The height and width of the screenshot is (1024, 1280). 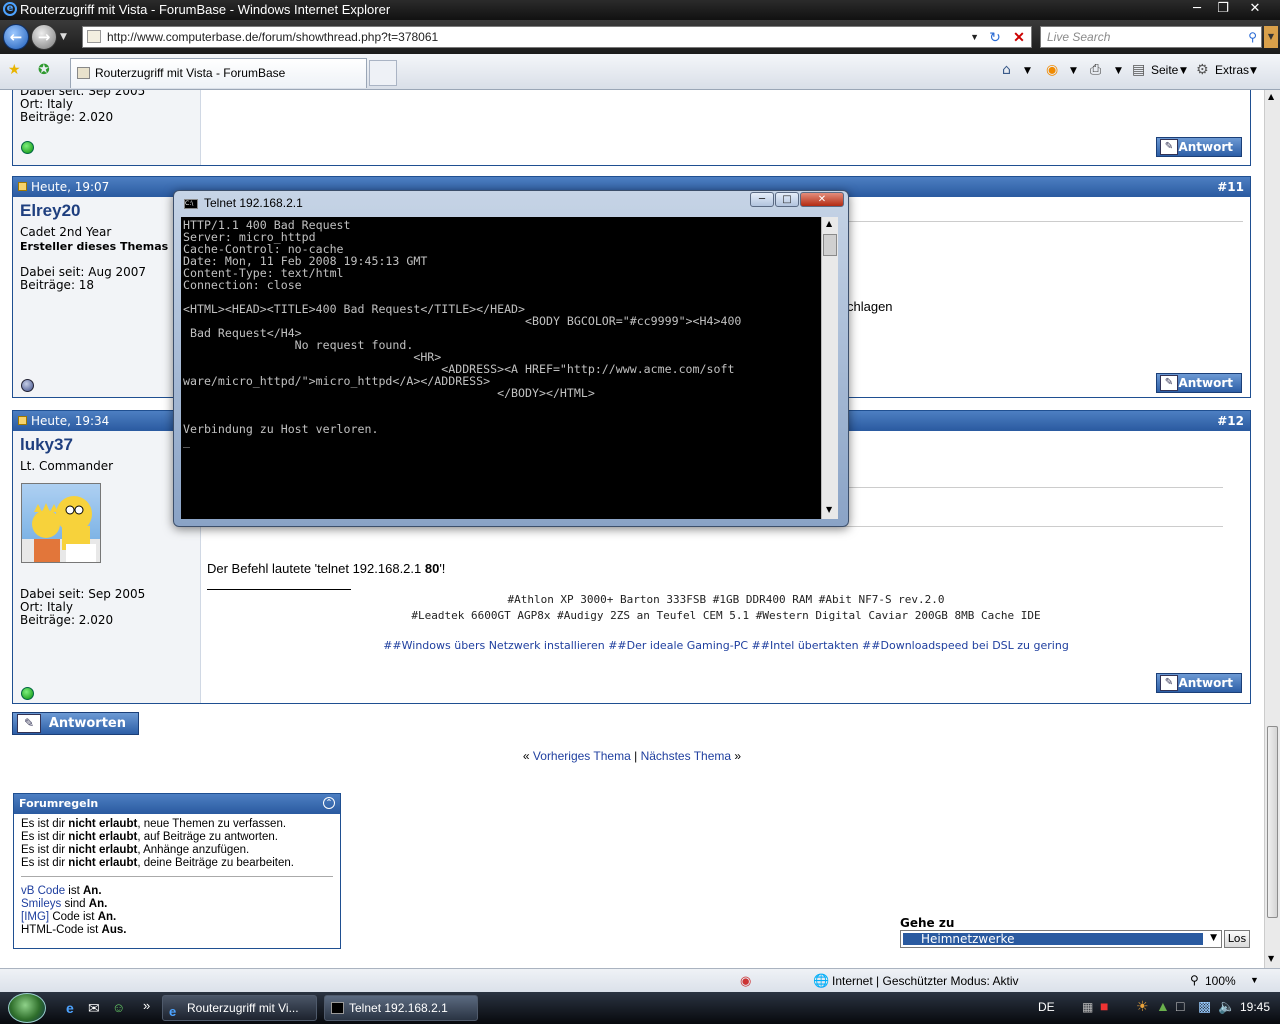 What do you see at coordinates (1202, 70) in the screenshot?
I see `gear-icon: ⚙` at bounding box center [1202, 70].